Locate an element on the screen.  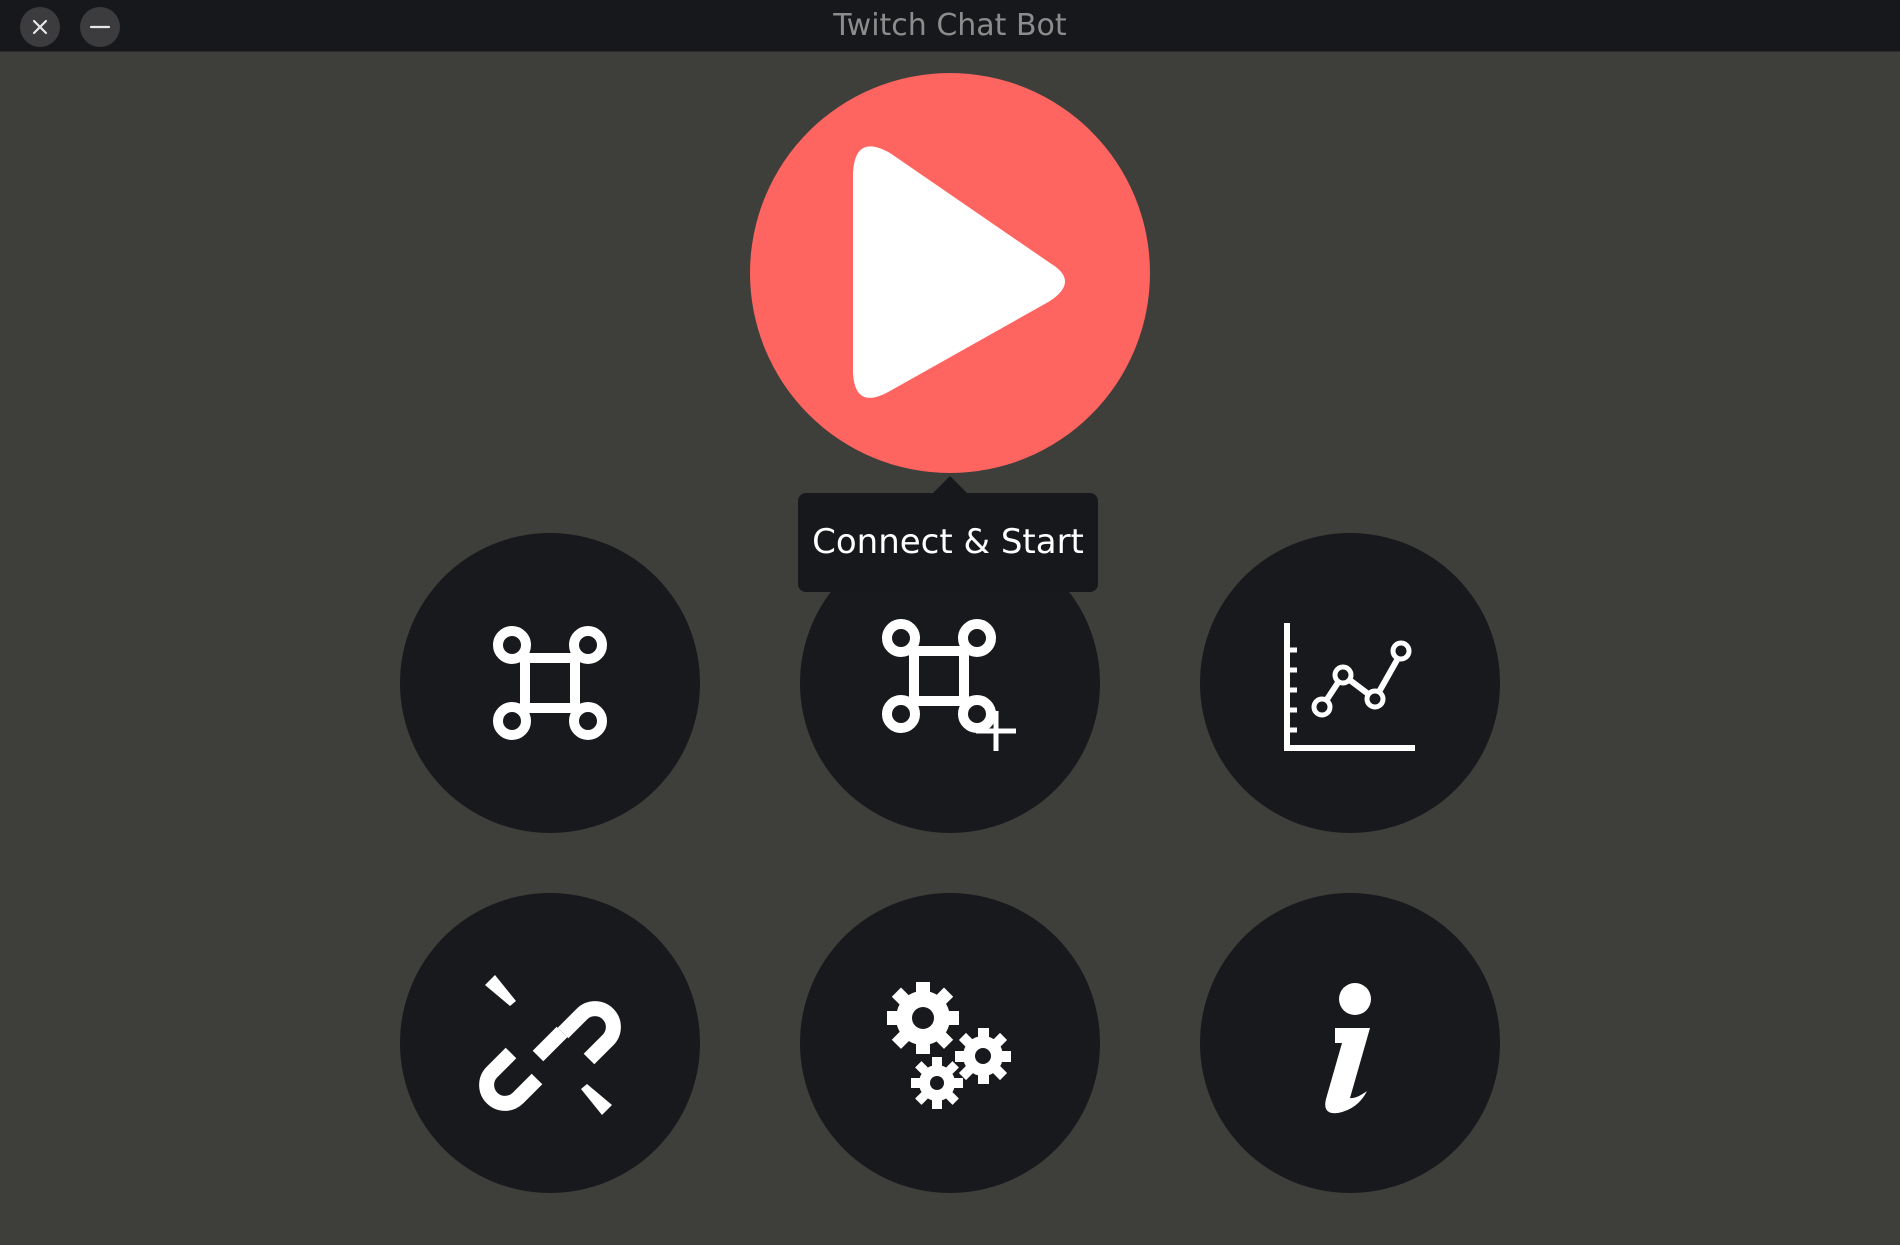
title-bar: Twitch Chat Bot is located at coordinates (950, 26).